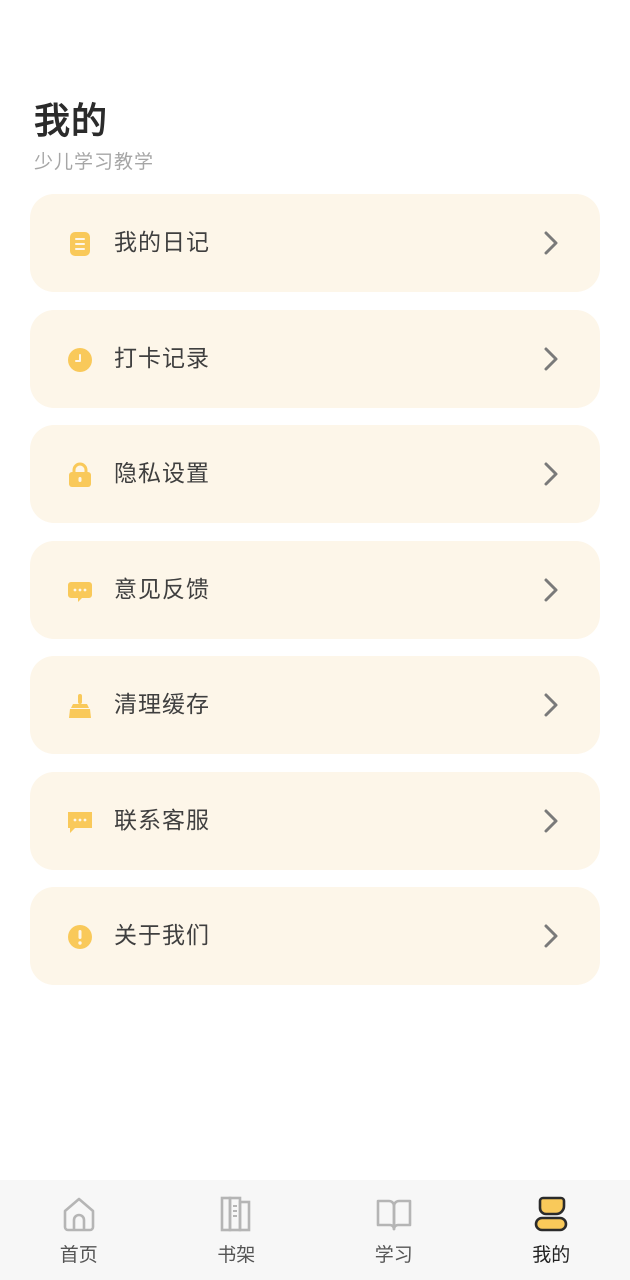  I want to click on menu-item-customer-service: 联系客服, so click(315, 820).